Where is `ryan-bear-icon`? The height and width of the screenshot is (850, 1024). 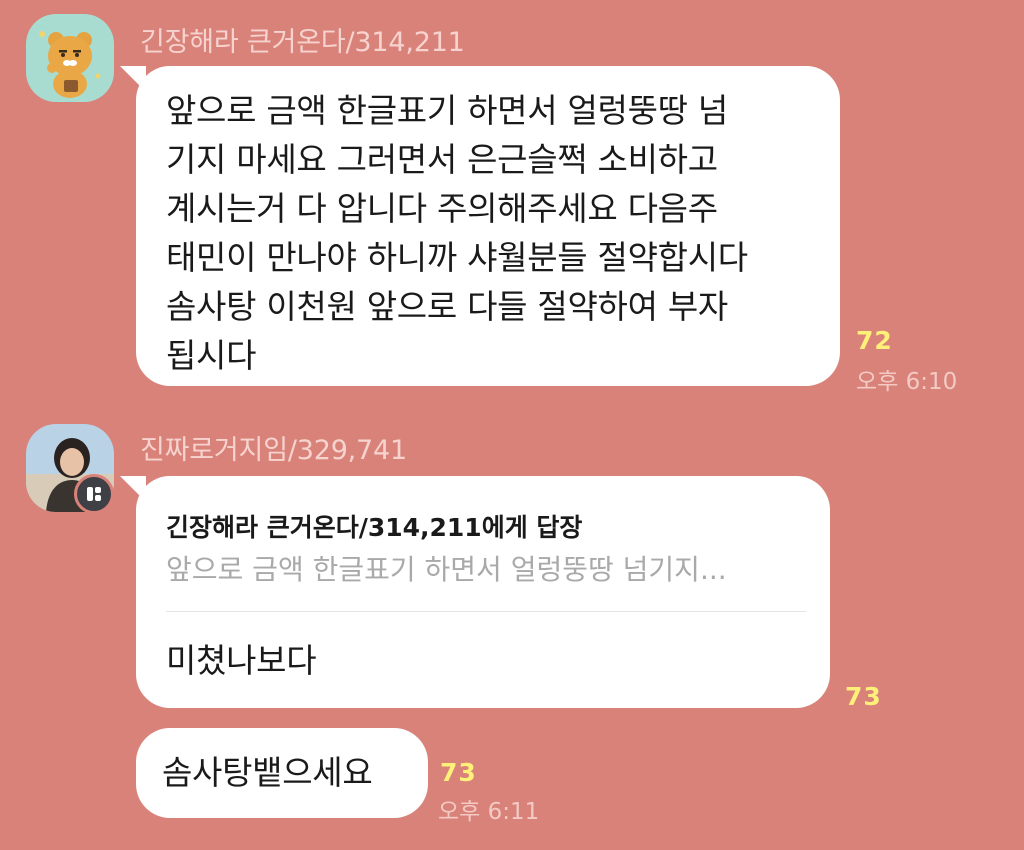
ryan-bear-icon is located at coordinates (70, 58).